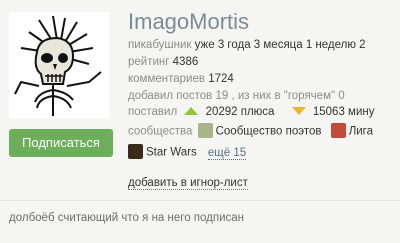 Image resolution: width=400 pixels, height=243 pixels. I want to click on avatar, so click(59, 65).